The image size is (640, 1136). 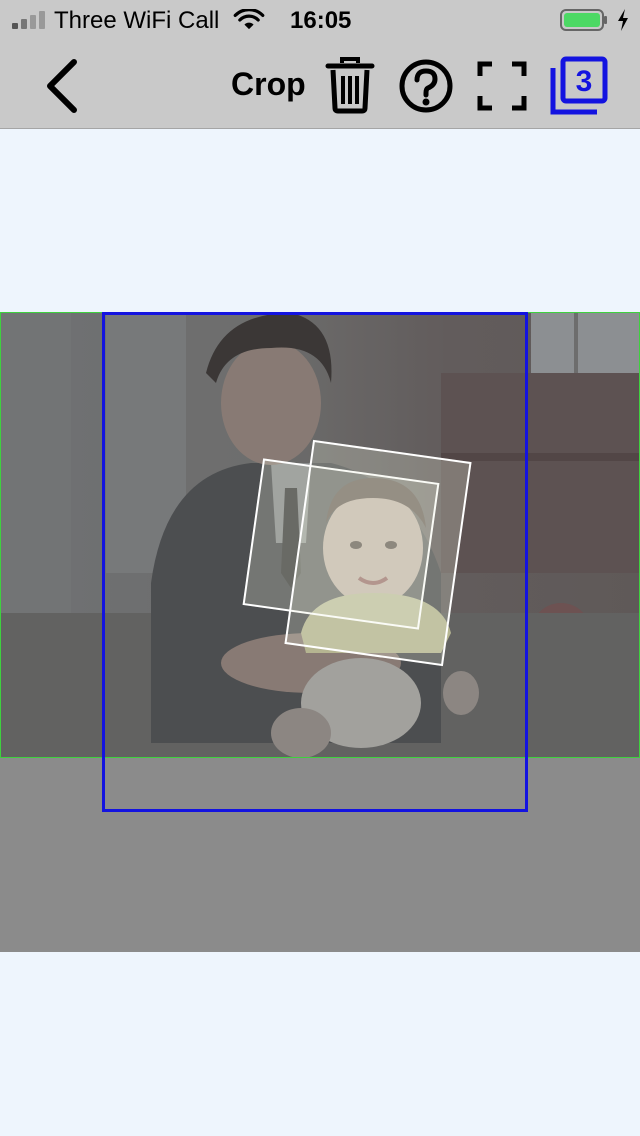 What do you see at coordinates (426, 86) in the screenshot?
I see `question-circle-icon` at bounding box center [426, 86].